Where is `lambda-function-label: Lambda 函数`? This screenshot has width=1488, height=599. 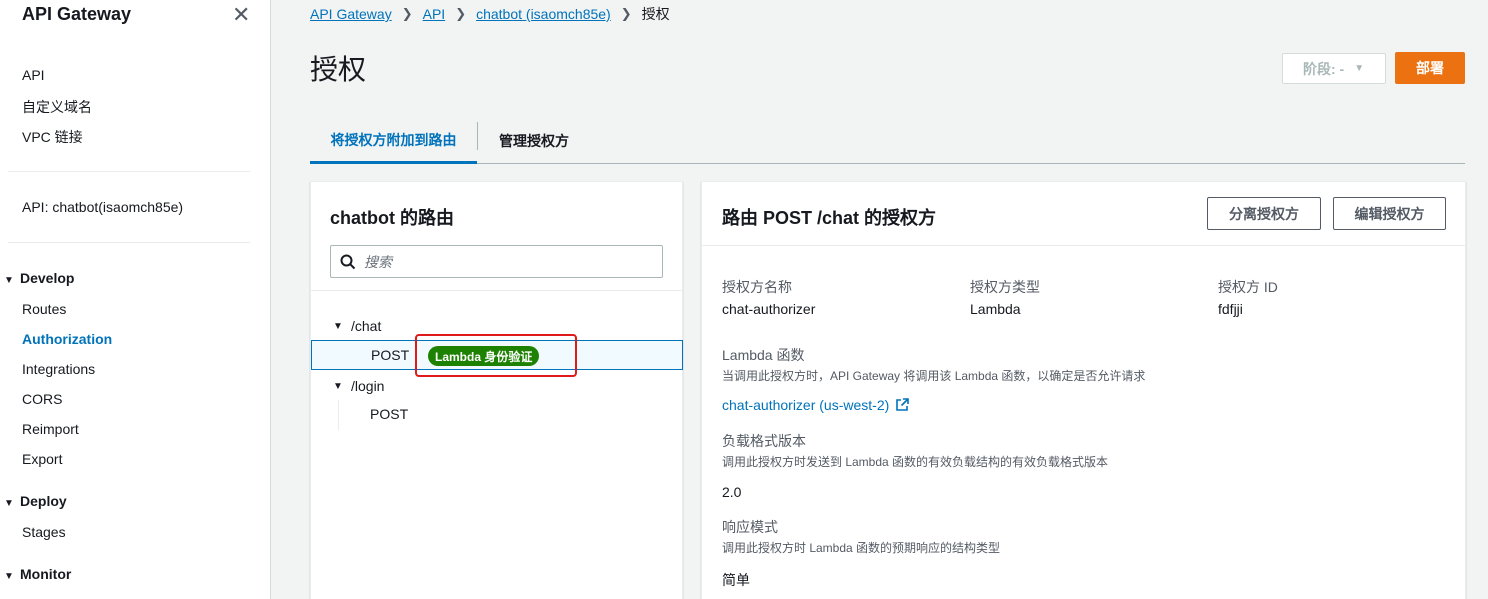 lambda-function-label: Lambda 函数 is located at coordinates (763, 355).